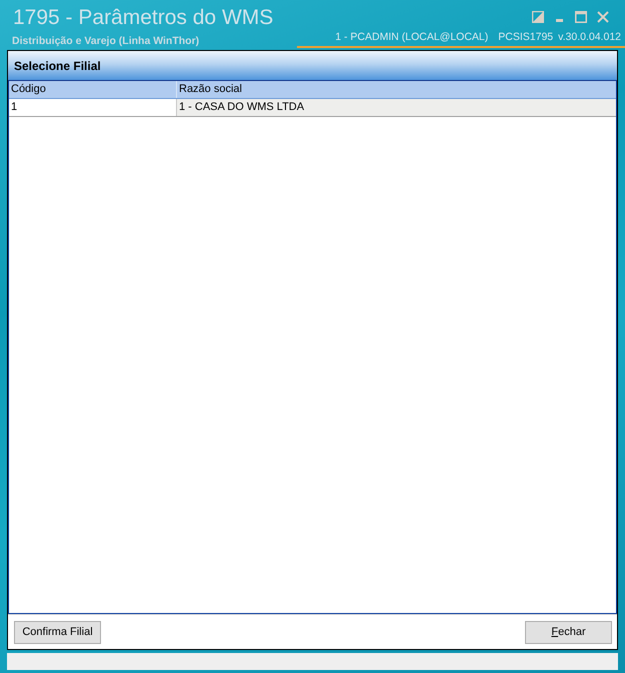 This screenshot has width=625, height=673. I want to click on table-cell: 1, so click(93, 107).